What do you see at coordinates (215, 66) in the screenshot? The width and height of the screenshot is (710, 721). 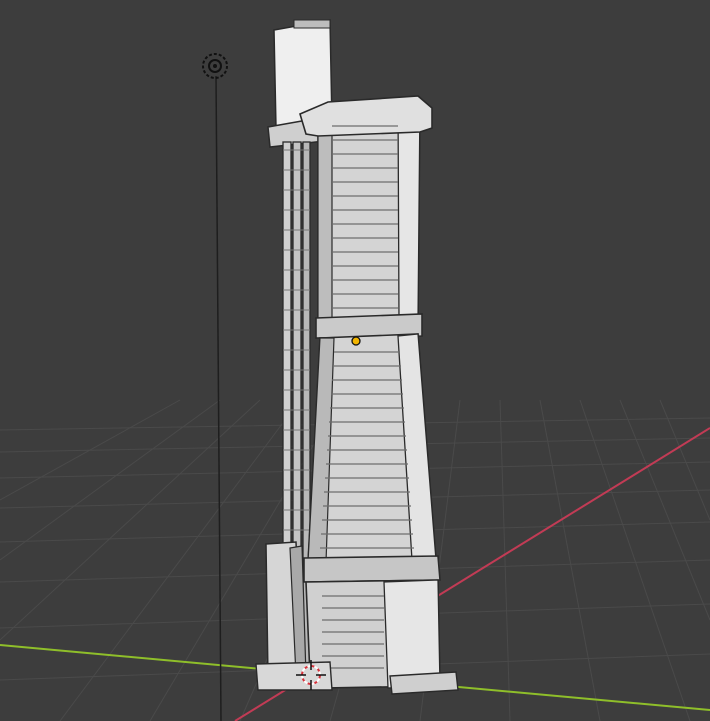 I see `light-icon` at bounding box center [215, 66].